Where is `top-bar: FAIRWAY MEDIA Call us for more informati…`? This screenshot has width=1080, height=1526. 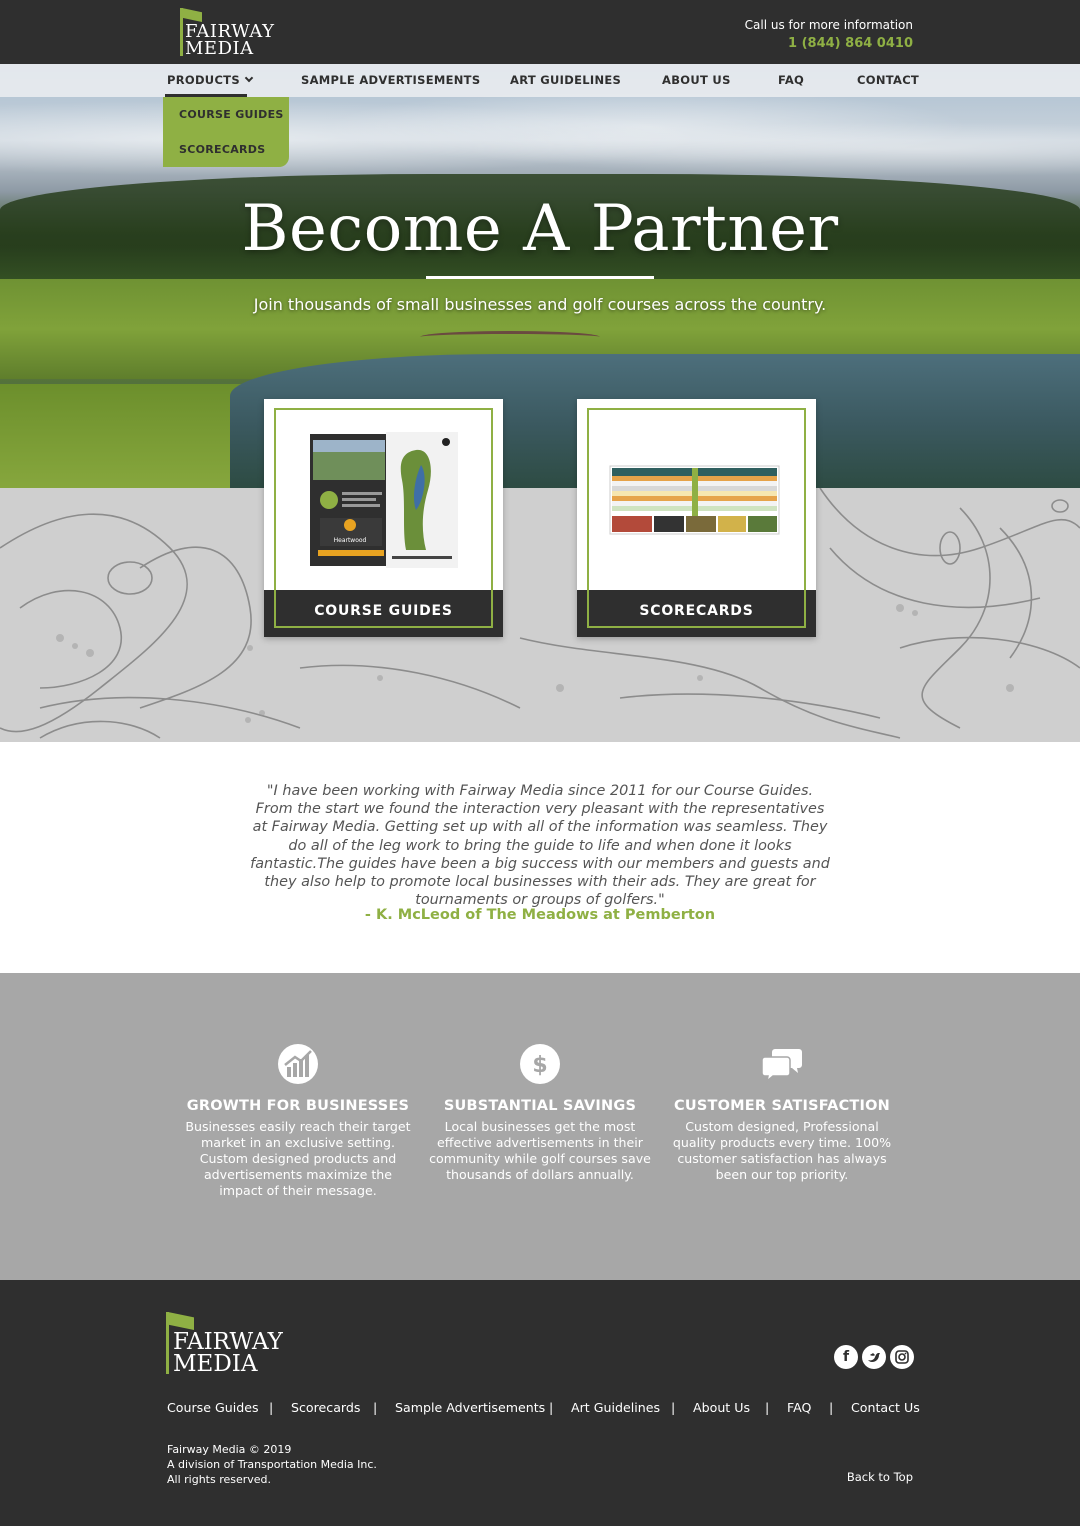
top-bar: FAIRWAY MEDIA Call us for more informati… is located at coordinates (540, 32).